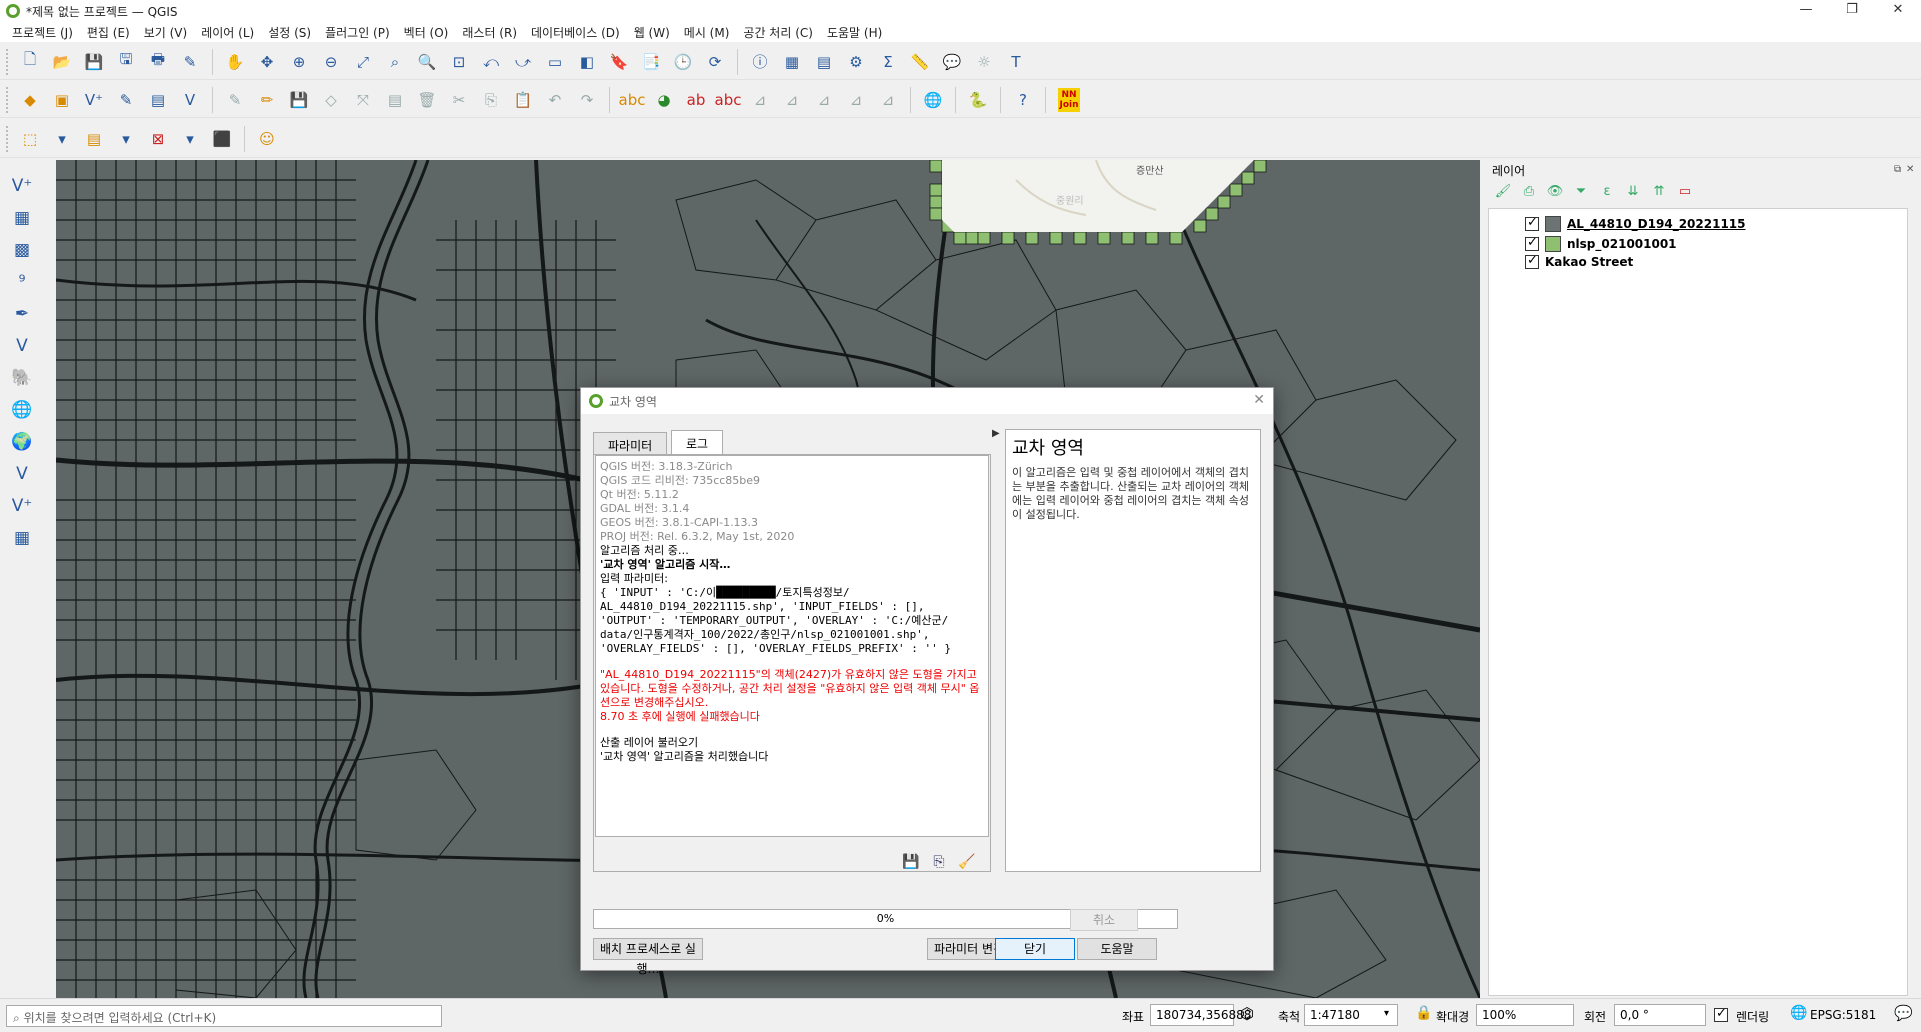  What do you see at coordinates (933, 100) in the screenshot?
I see `quickmapservices-icon: 🌐` at bounding box center [933, 100].